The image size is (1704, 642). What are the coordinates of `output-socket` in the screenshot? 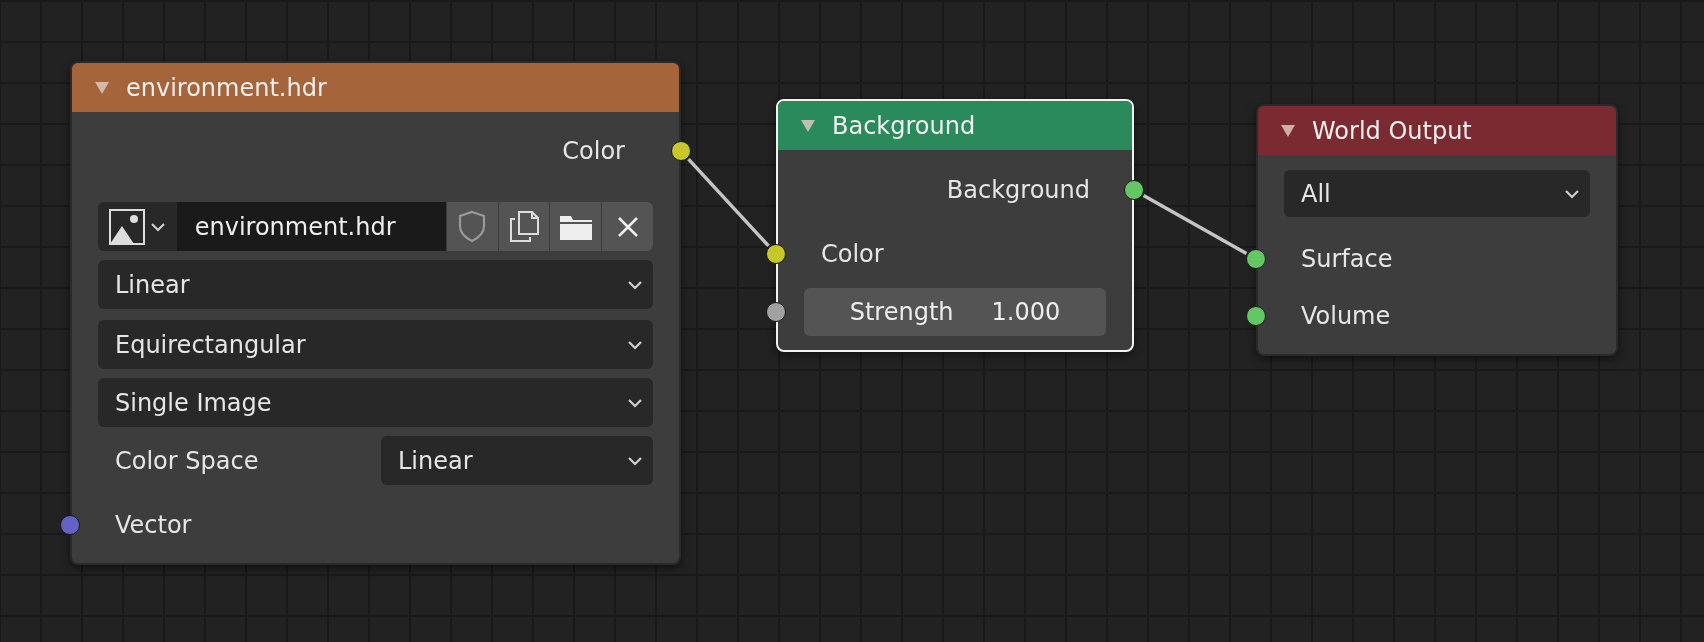 It's located at (1134, 190).